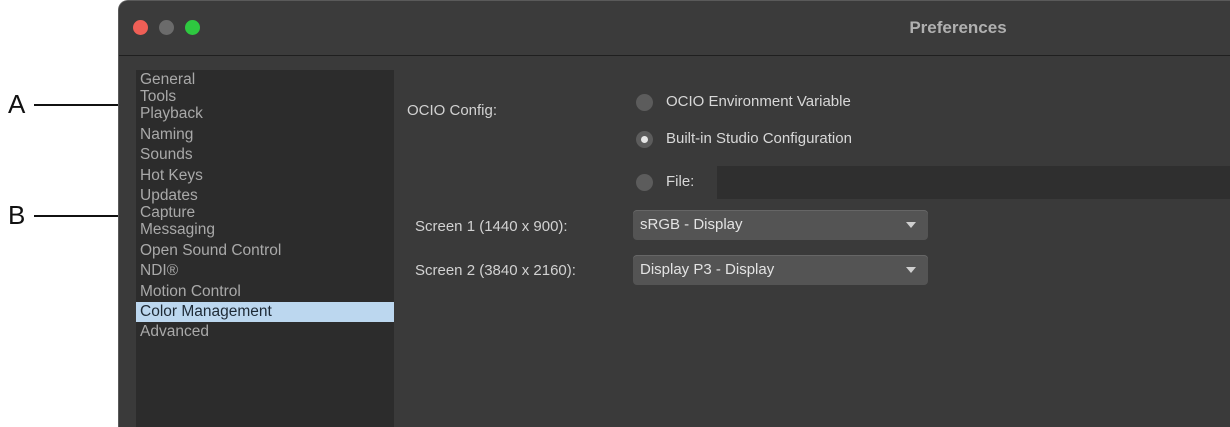 The image size is (1230, 427). Describe the element at coordinates (265, 114) in the screenshot. I see `sidebar-item-playback: Playback` at that location.